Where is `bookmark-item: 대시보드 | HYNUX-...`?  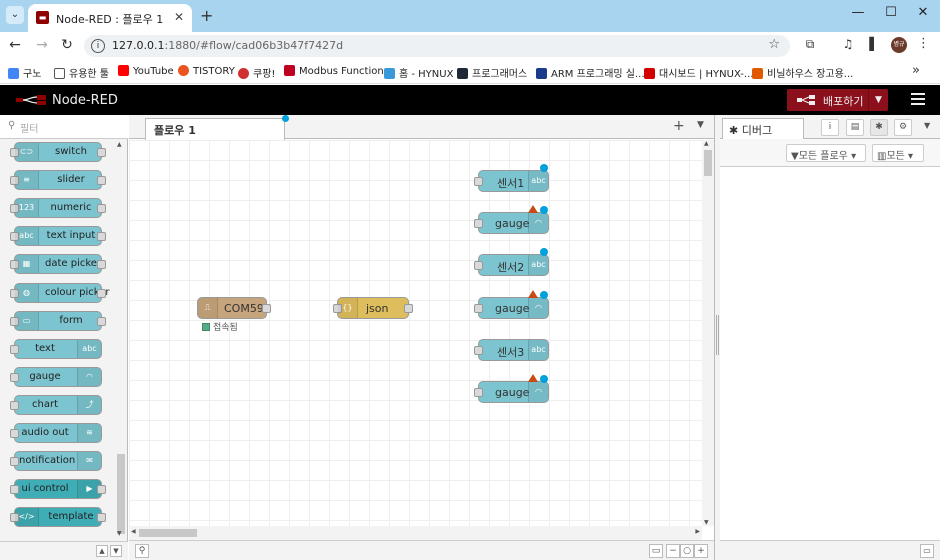 bookmark-item: 대시보드 | HYNUX-... is located at coordinates (698, 72).